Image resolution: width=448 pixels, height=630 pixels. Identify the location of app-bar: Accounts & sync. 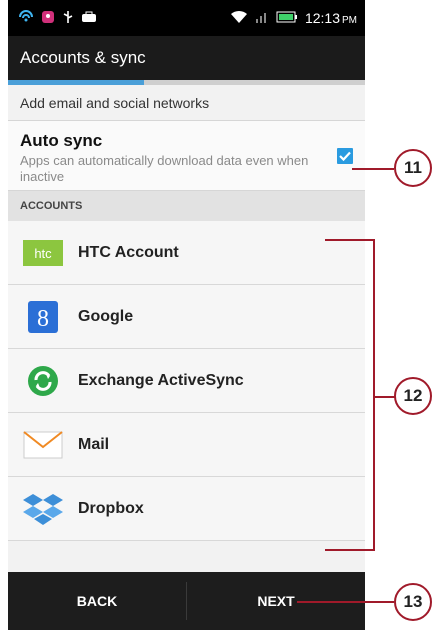
(186, 58).